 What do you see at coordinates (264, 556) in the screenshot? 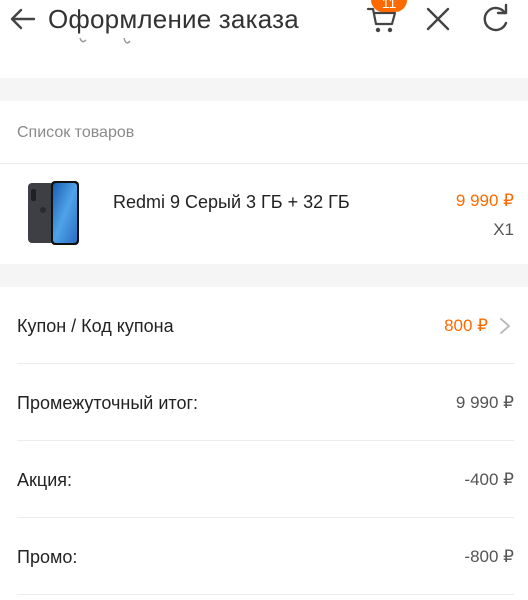
I see `promo-row: Промо: -800 ₽` at bounding box center [264, 556].